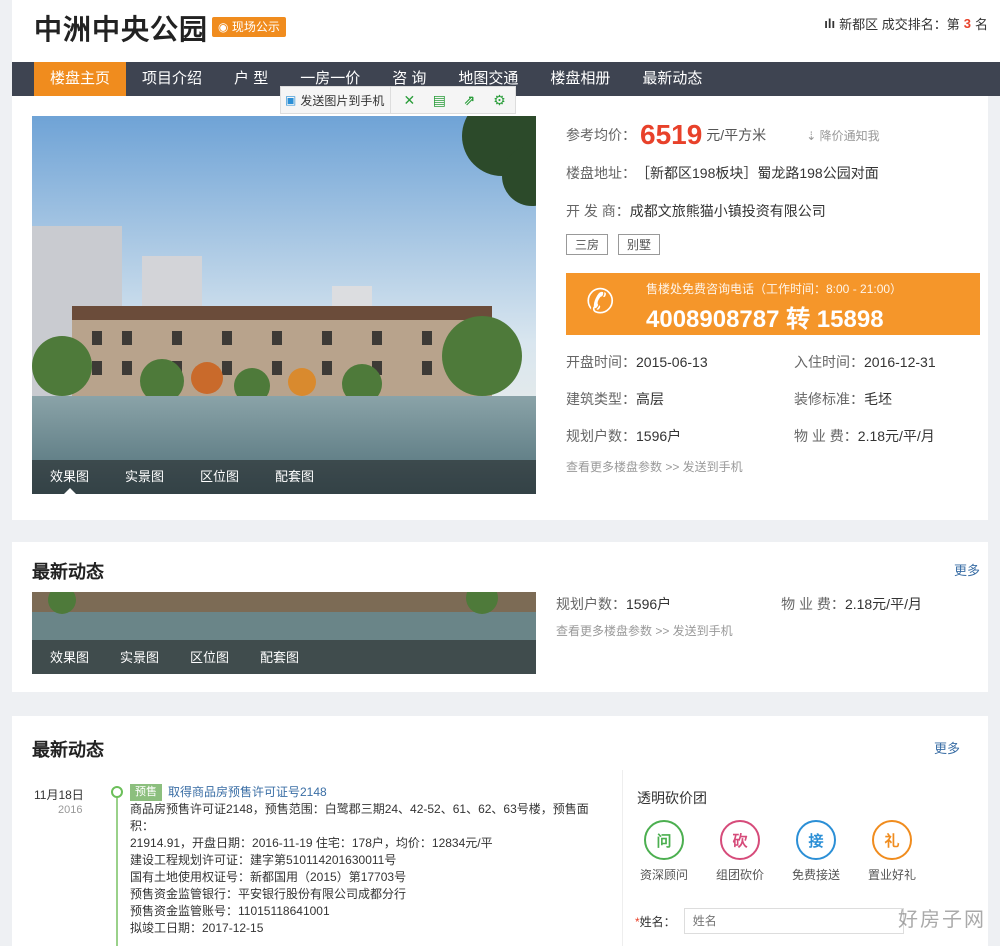  What do you see at coordinates (247, 792) in the screenshot?
I see `news-title-link: 取得商品房预售许可证号2148` at bounding box center [247, 792].